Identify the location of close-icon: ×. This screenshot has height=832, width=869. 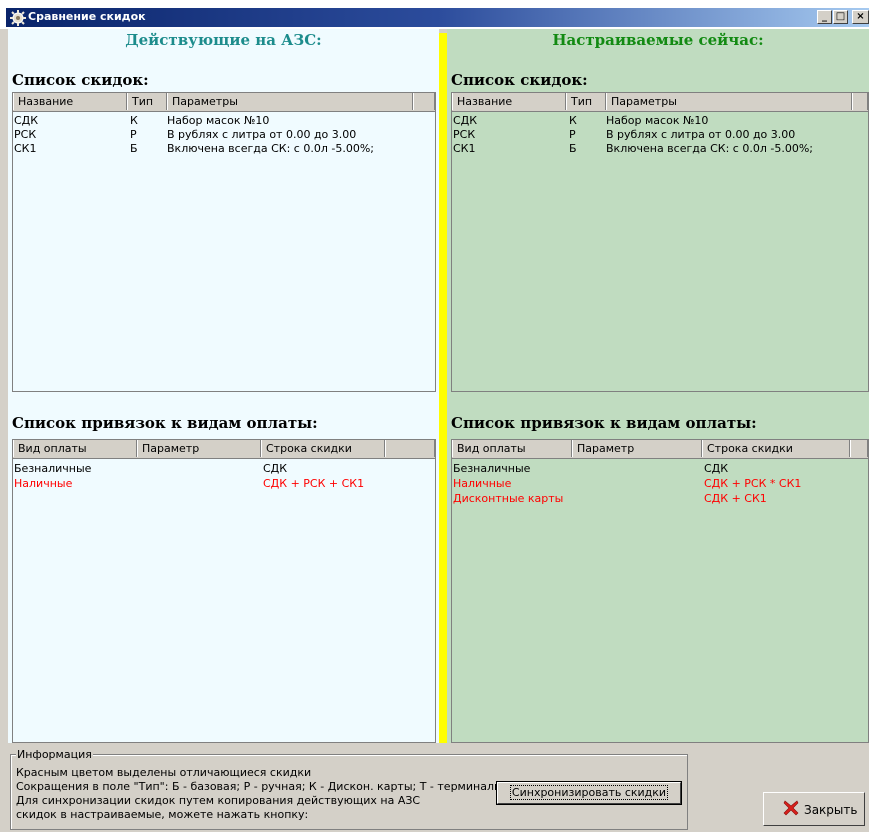
(860, 16).